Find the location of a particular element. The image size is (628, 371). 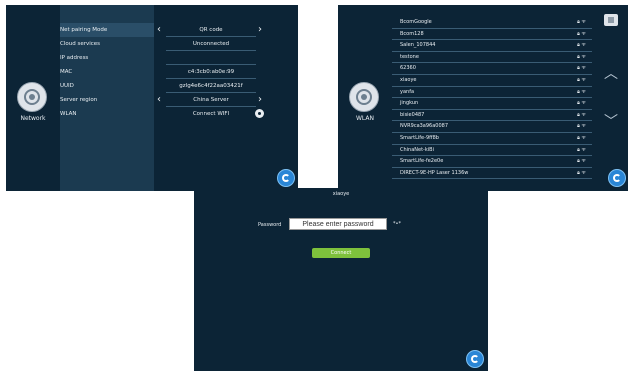

list-item: NVR9ca3a96a0087 🔒︎ ᯤ is located at coordinates (492, 127).